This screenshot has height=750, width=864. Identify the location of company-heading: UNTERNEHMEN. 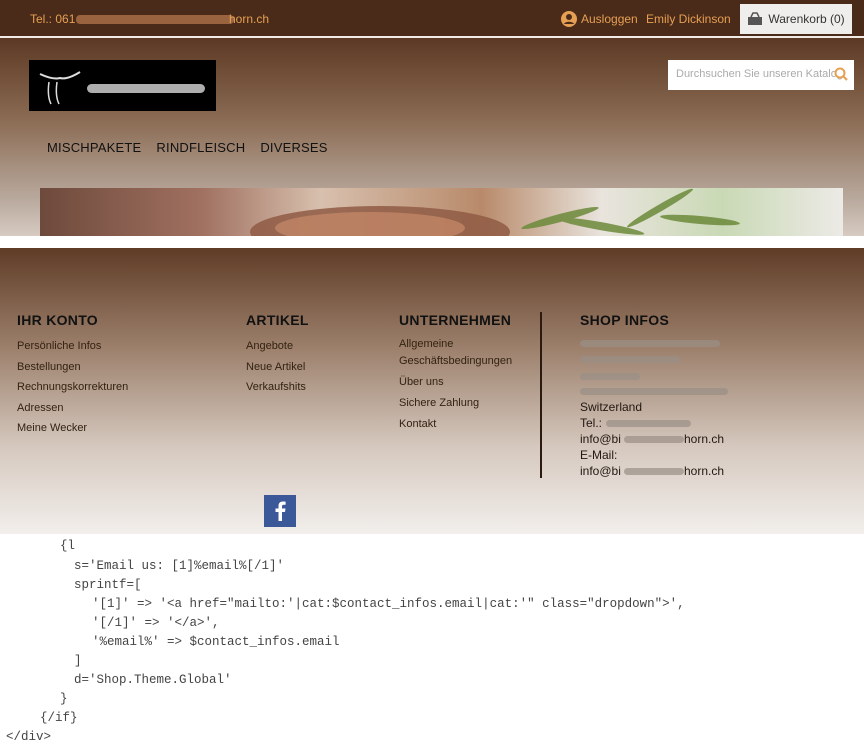
(455, 320).